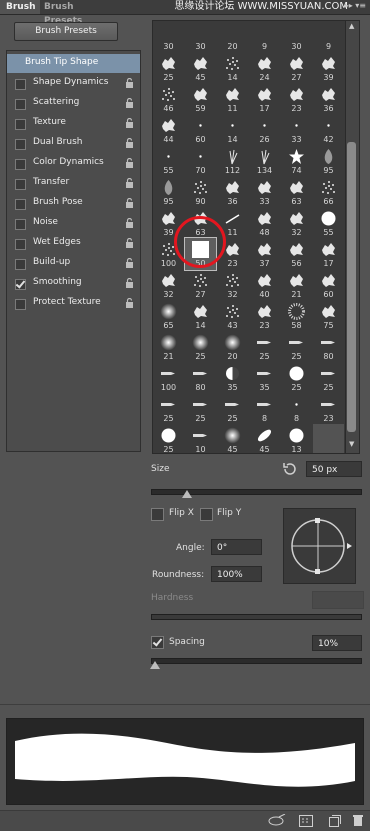  Describe the element at coordinates (168, 316) in the screenshot. I see `brush-tip-cell: 65` at that location.